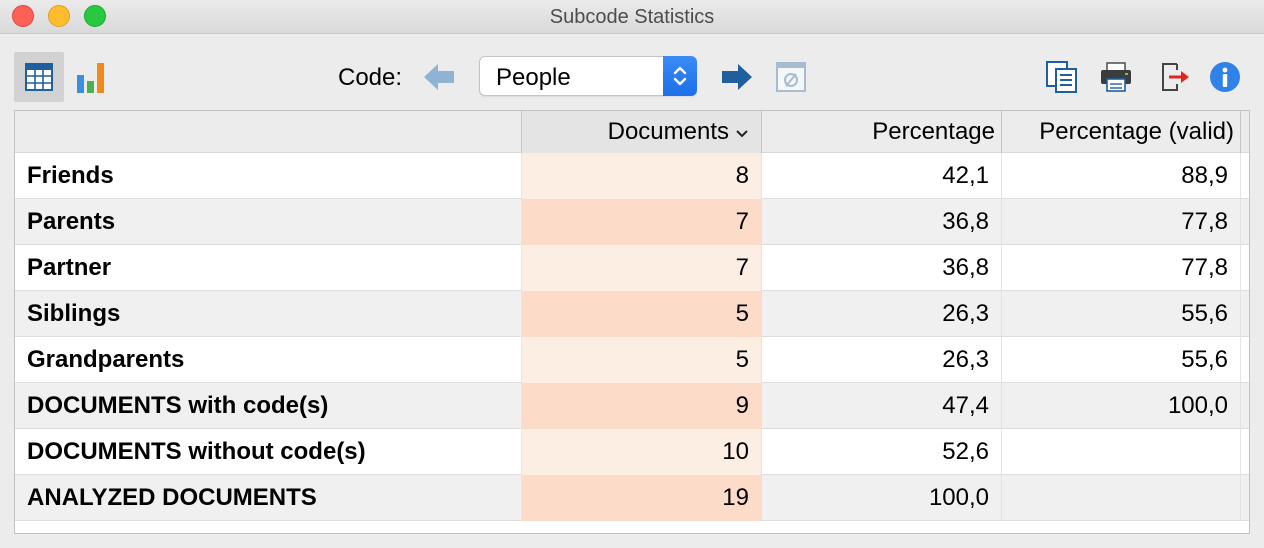 This screenshot has height=548, width=1264. Describe the element at coordinates (881, 132) in the screenshot. I see `header-percentage: Percentage` at that location.